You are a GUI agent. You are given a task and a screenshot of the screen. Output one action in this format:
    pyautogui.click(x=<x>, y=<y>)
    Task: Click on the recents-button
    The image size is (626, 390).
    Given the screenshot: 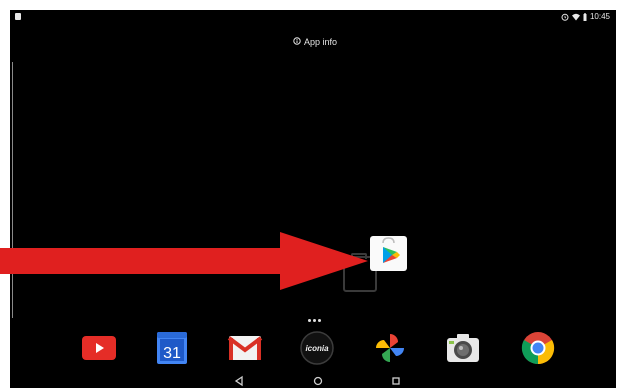 What is the action you would take?
    pyautogui.click(x=396, y=381)
    